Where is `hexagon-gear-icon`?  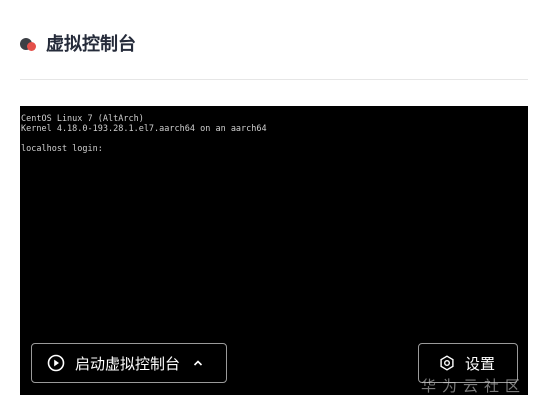
hexagon-gear-icon is located at coordinates (447, 363).